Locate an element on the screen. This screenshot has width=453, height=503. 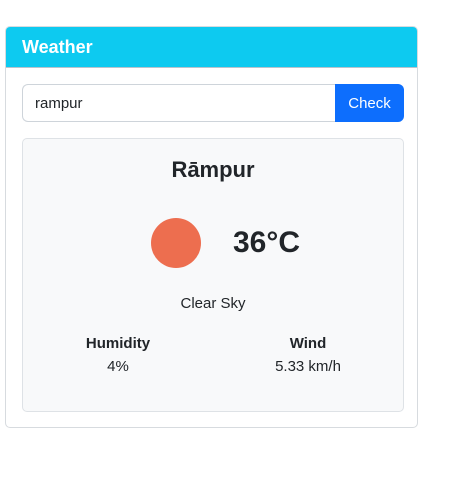
humidity-value: 4% is located at coordinates (118, 366).